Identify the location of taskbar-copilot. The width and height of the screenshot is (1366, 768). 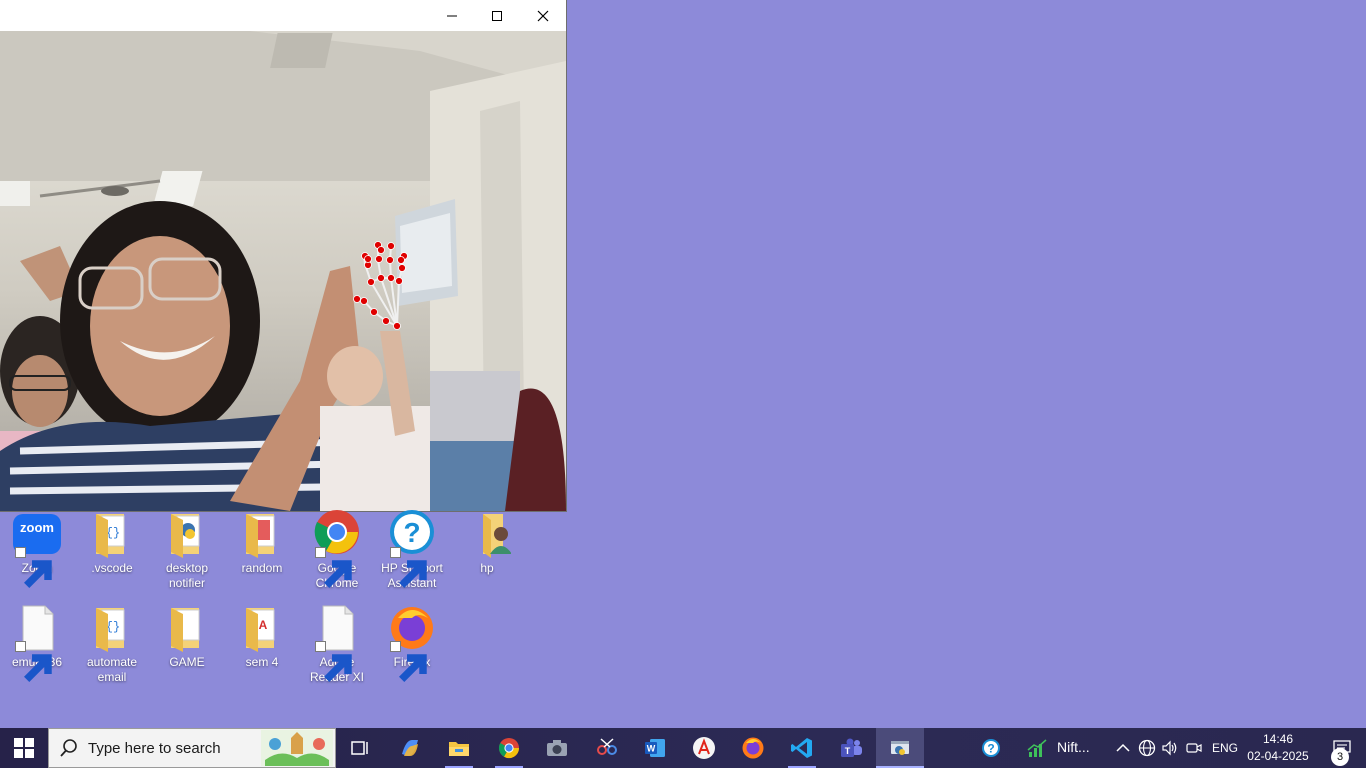
(410, 748).